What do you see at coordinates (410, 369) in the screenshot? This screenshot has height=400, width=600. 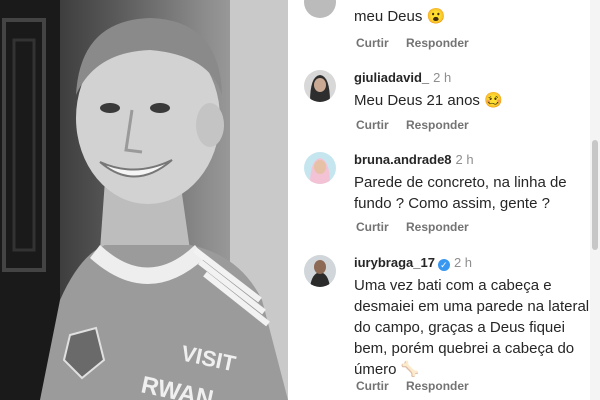 I see `bone-emoji-icon: 🦴` at bounding box center [410, 369].